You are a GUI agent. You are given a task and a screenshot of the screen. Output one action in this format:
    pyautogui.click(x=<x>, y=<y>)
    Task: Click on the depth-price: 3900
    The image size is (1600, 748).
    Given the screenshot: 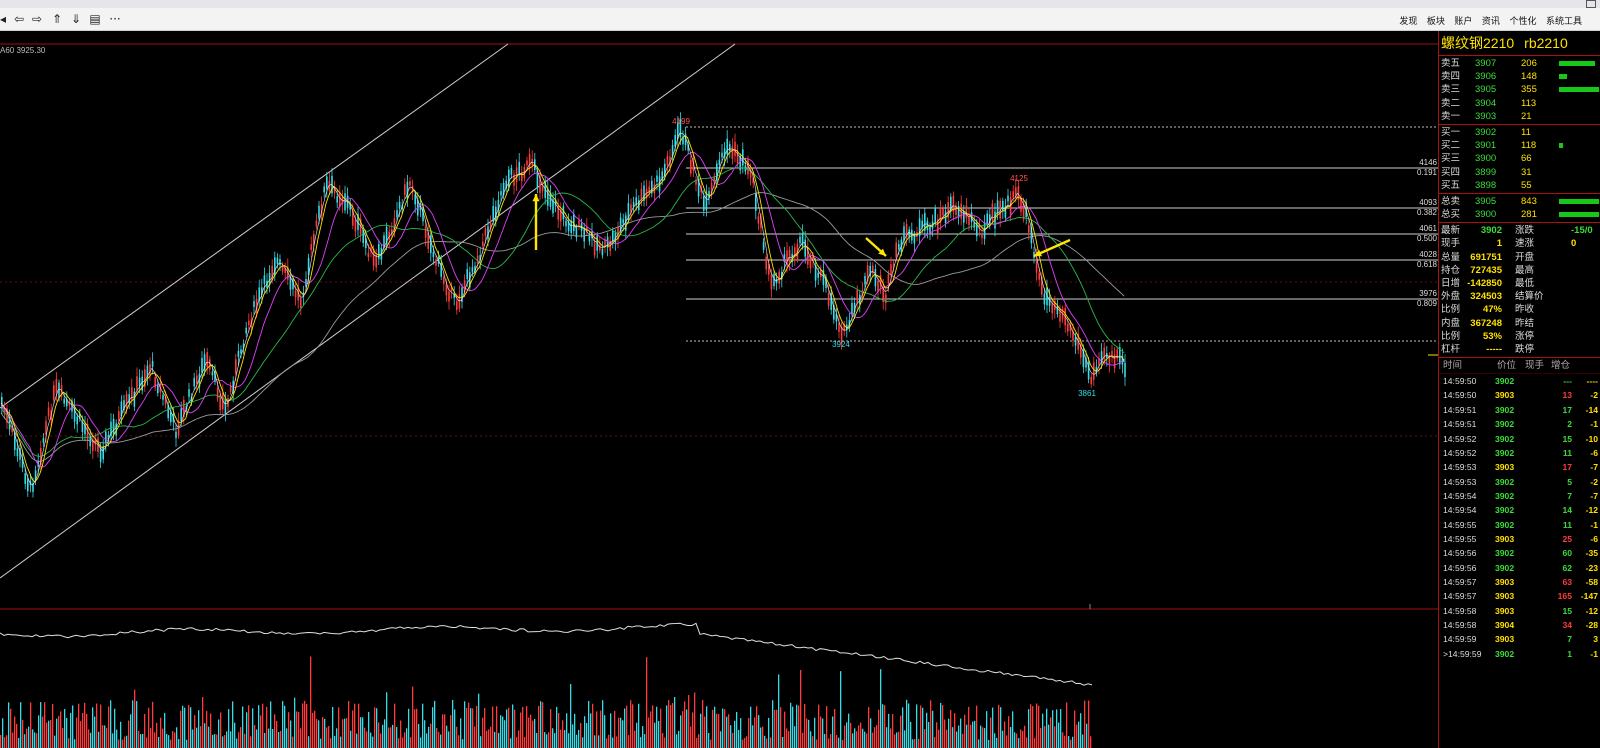 What is the action you would take?
    pyautogui.click(x=1486, y=215)
    